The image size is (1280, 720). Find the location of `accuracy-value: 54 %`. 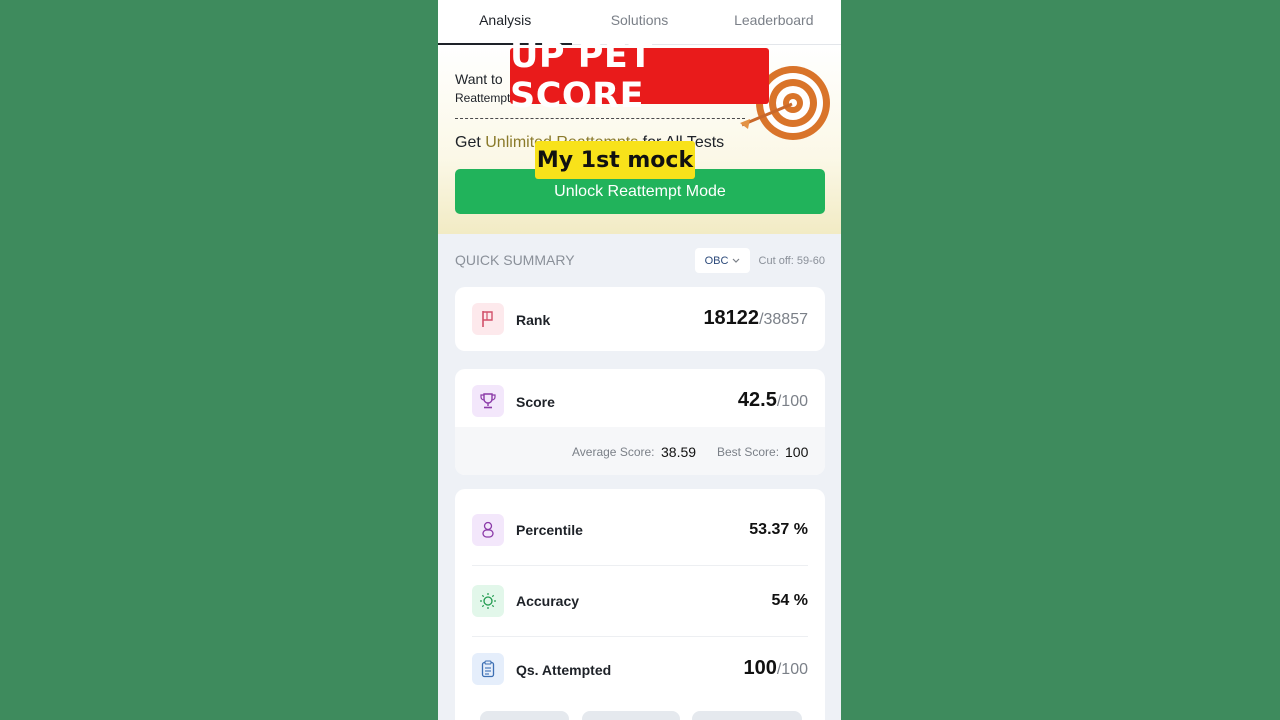

accuracy-value: 54 % is located at coordinates (789, 600).